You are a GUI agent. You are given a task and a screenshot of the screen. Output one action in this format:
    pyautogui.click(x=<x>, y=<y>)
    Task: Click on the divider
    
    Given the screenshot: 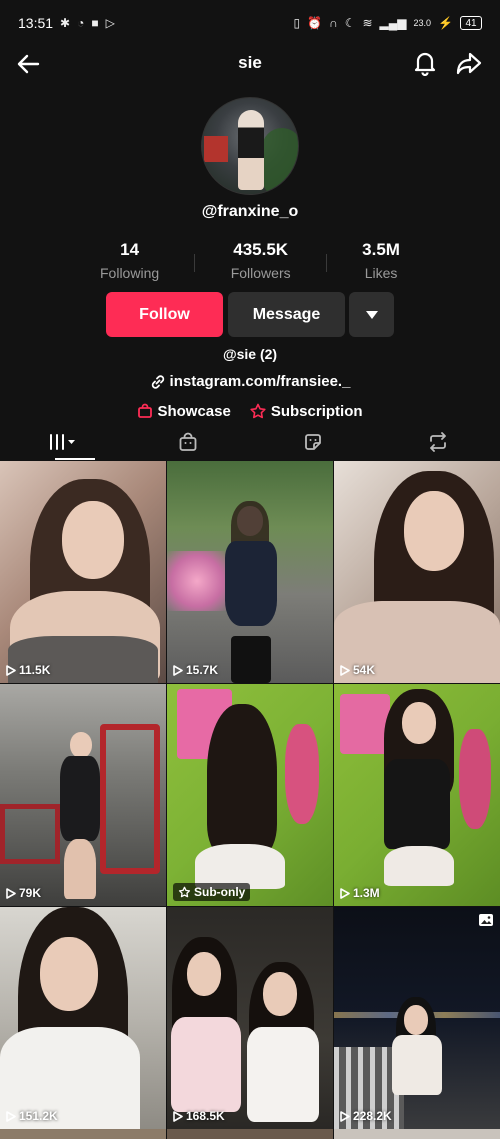 What is the action you would take?
    pyautogui.click(x=326, y=263)
    